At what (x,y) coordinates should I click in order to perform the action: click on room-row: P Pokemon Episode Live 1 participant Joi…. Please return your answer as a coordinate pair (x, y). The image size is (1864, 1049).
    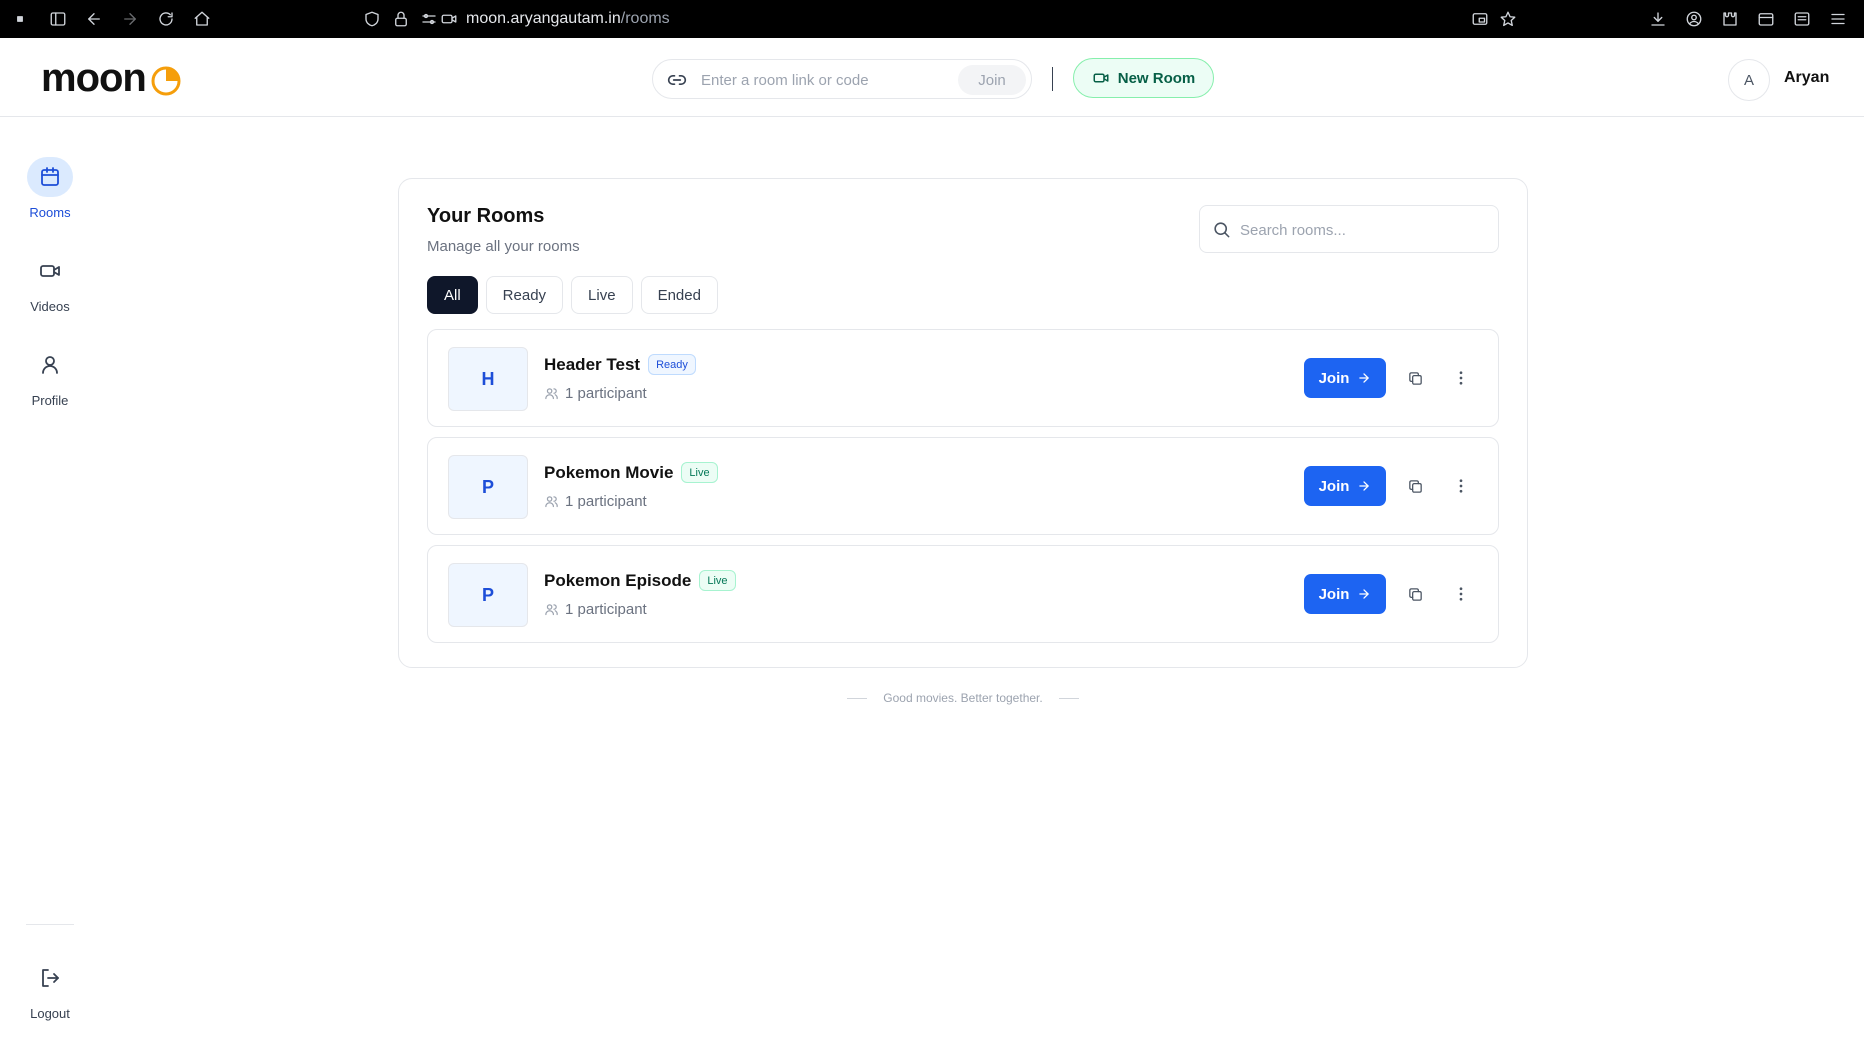
    Looking at the image, I should click on (963, 594).